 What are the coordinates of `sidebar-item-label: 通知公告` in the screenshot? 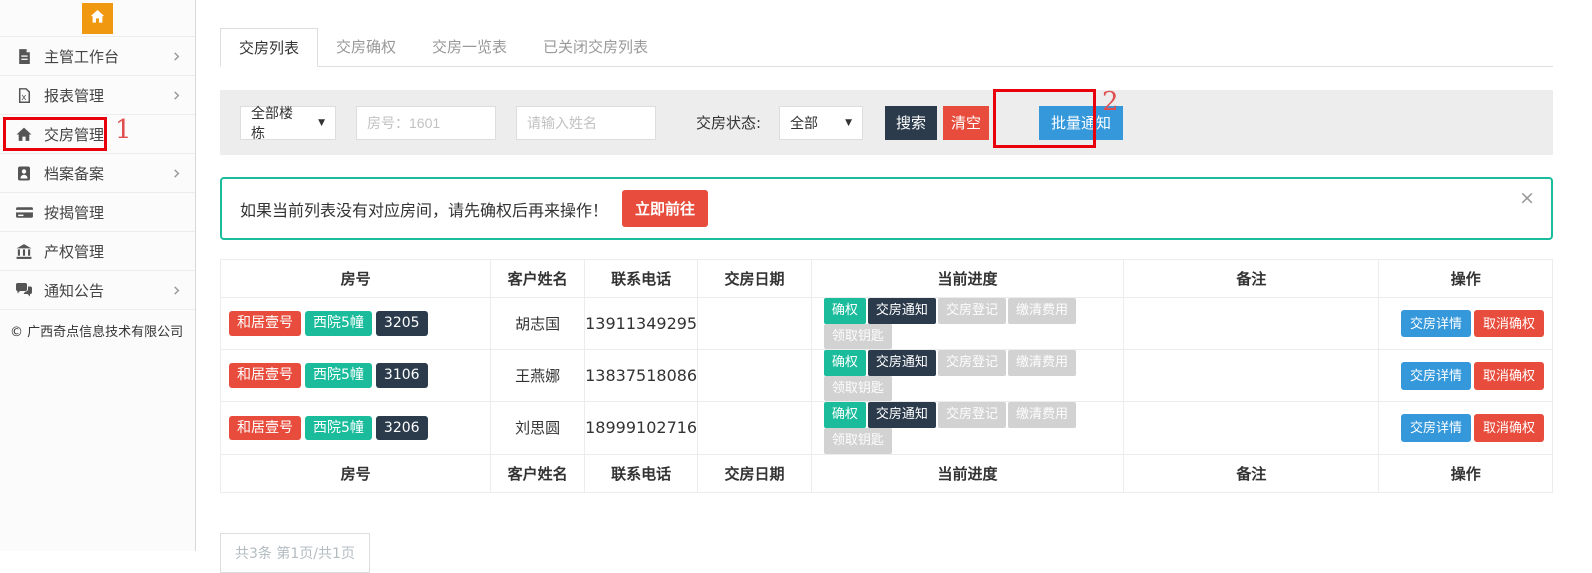 It's located at (74, 290).